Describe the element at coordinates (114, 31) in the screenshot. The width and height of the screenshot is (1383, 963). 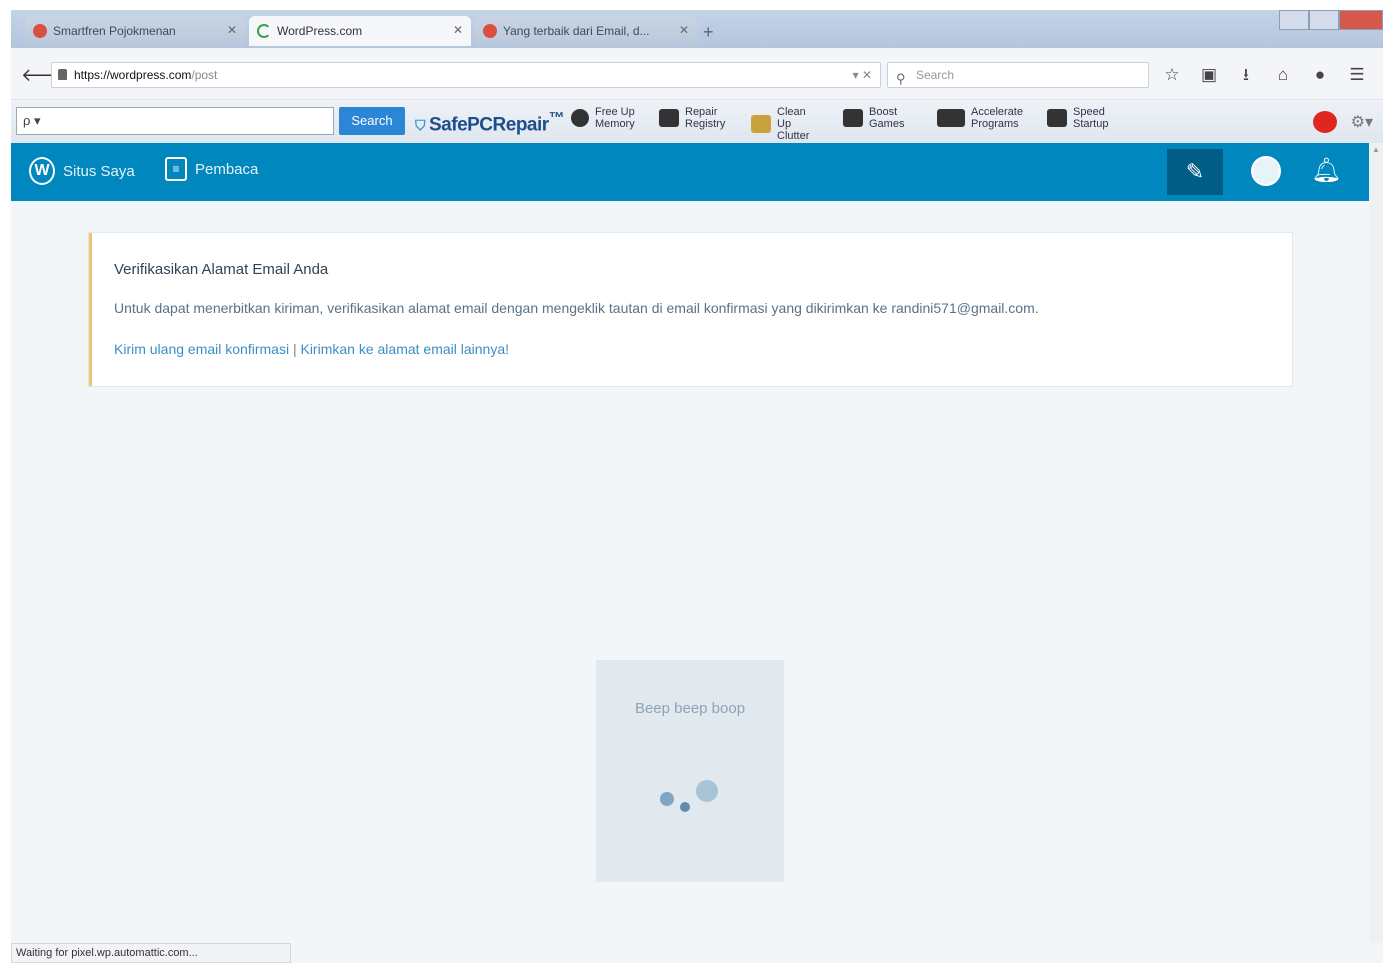
I see `tab-label: Smartfren Pojokmenan` at that location.